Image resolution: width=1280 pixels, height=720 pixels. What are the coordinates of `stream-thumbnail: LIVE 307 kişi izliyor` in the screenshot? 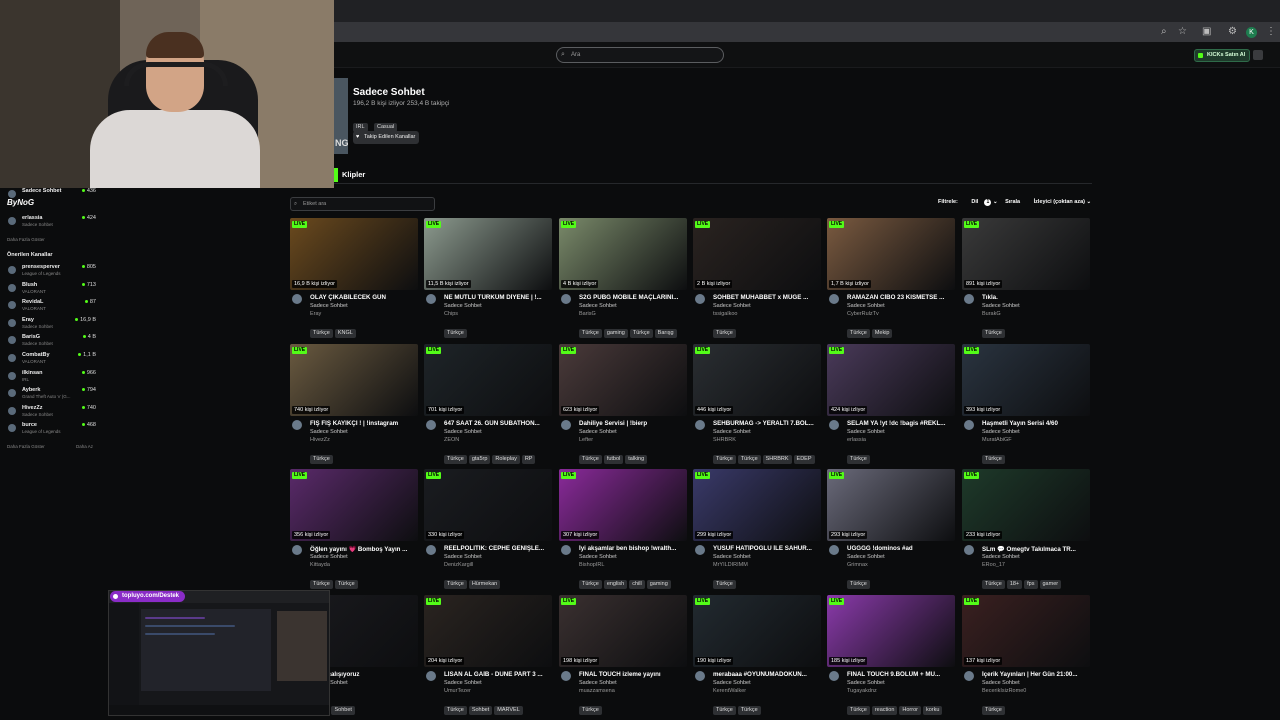 It's located at (623, 505).